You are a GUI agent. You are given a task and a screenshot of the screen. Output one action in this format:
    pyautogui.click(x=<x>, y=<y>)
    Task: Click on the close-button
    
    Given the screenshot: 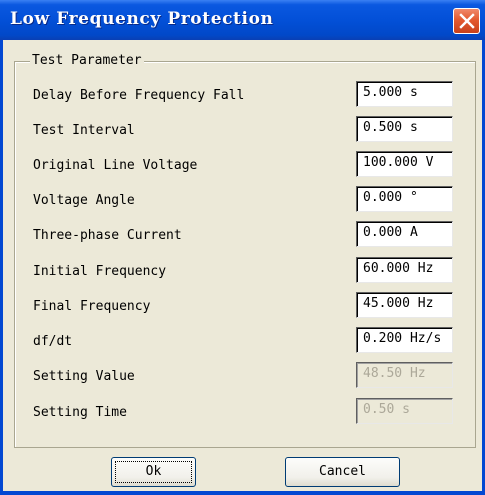 What is the action you would take?
    pyautogui.click(x=466, y=21)
    